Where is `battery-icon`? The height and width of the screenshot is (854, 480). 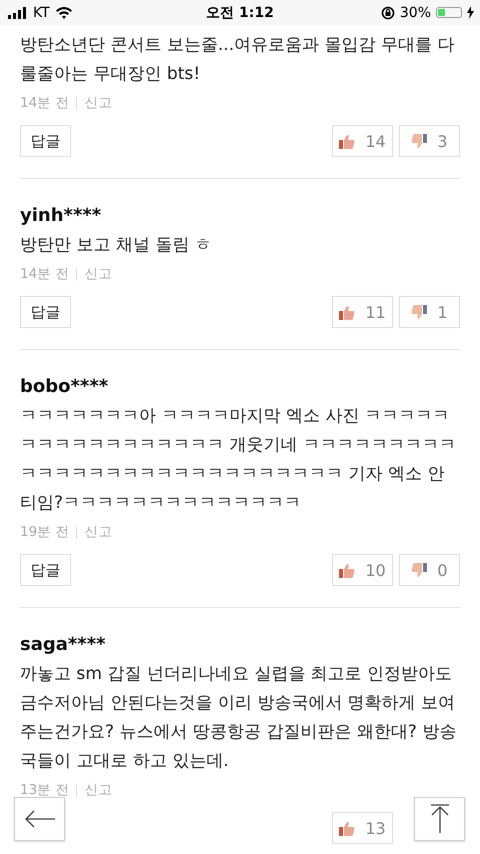 battery-icon is located at coordinates (449, 12).